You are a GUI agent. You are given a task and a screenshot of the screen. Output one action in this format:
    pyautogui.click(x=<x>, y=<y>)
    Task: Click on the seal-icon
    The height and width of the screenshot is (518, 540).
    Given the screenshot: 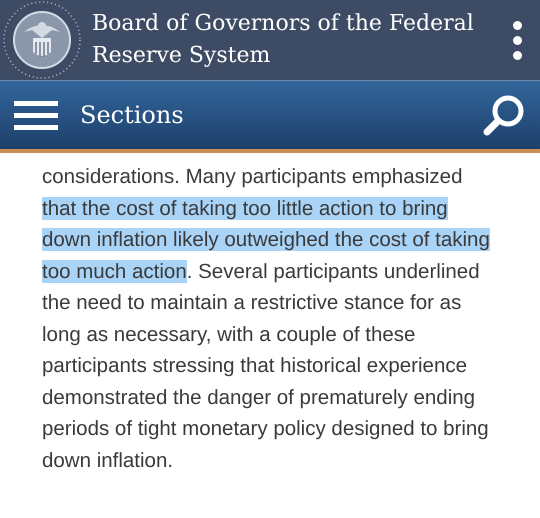 What is the action you would take?
    pyautogui.click(x=42, y=40)
    